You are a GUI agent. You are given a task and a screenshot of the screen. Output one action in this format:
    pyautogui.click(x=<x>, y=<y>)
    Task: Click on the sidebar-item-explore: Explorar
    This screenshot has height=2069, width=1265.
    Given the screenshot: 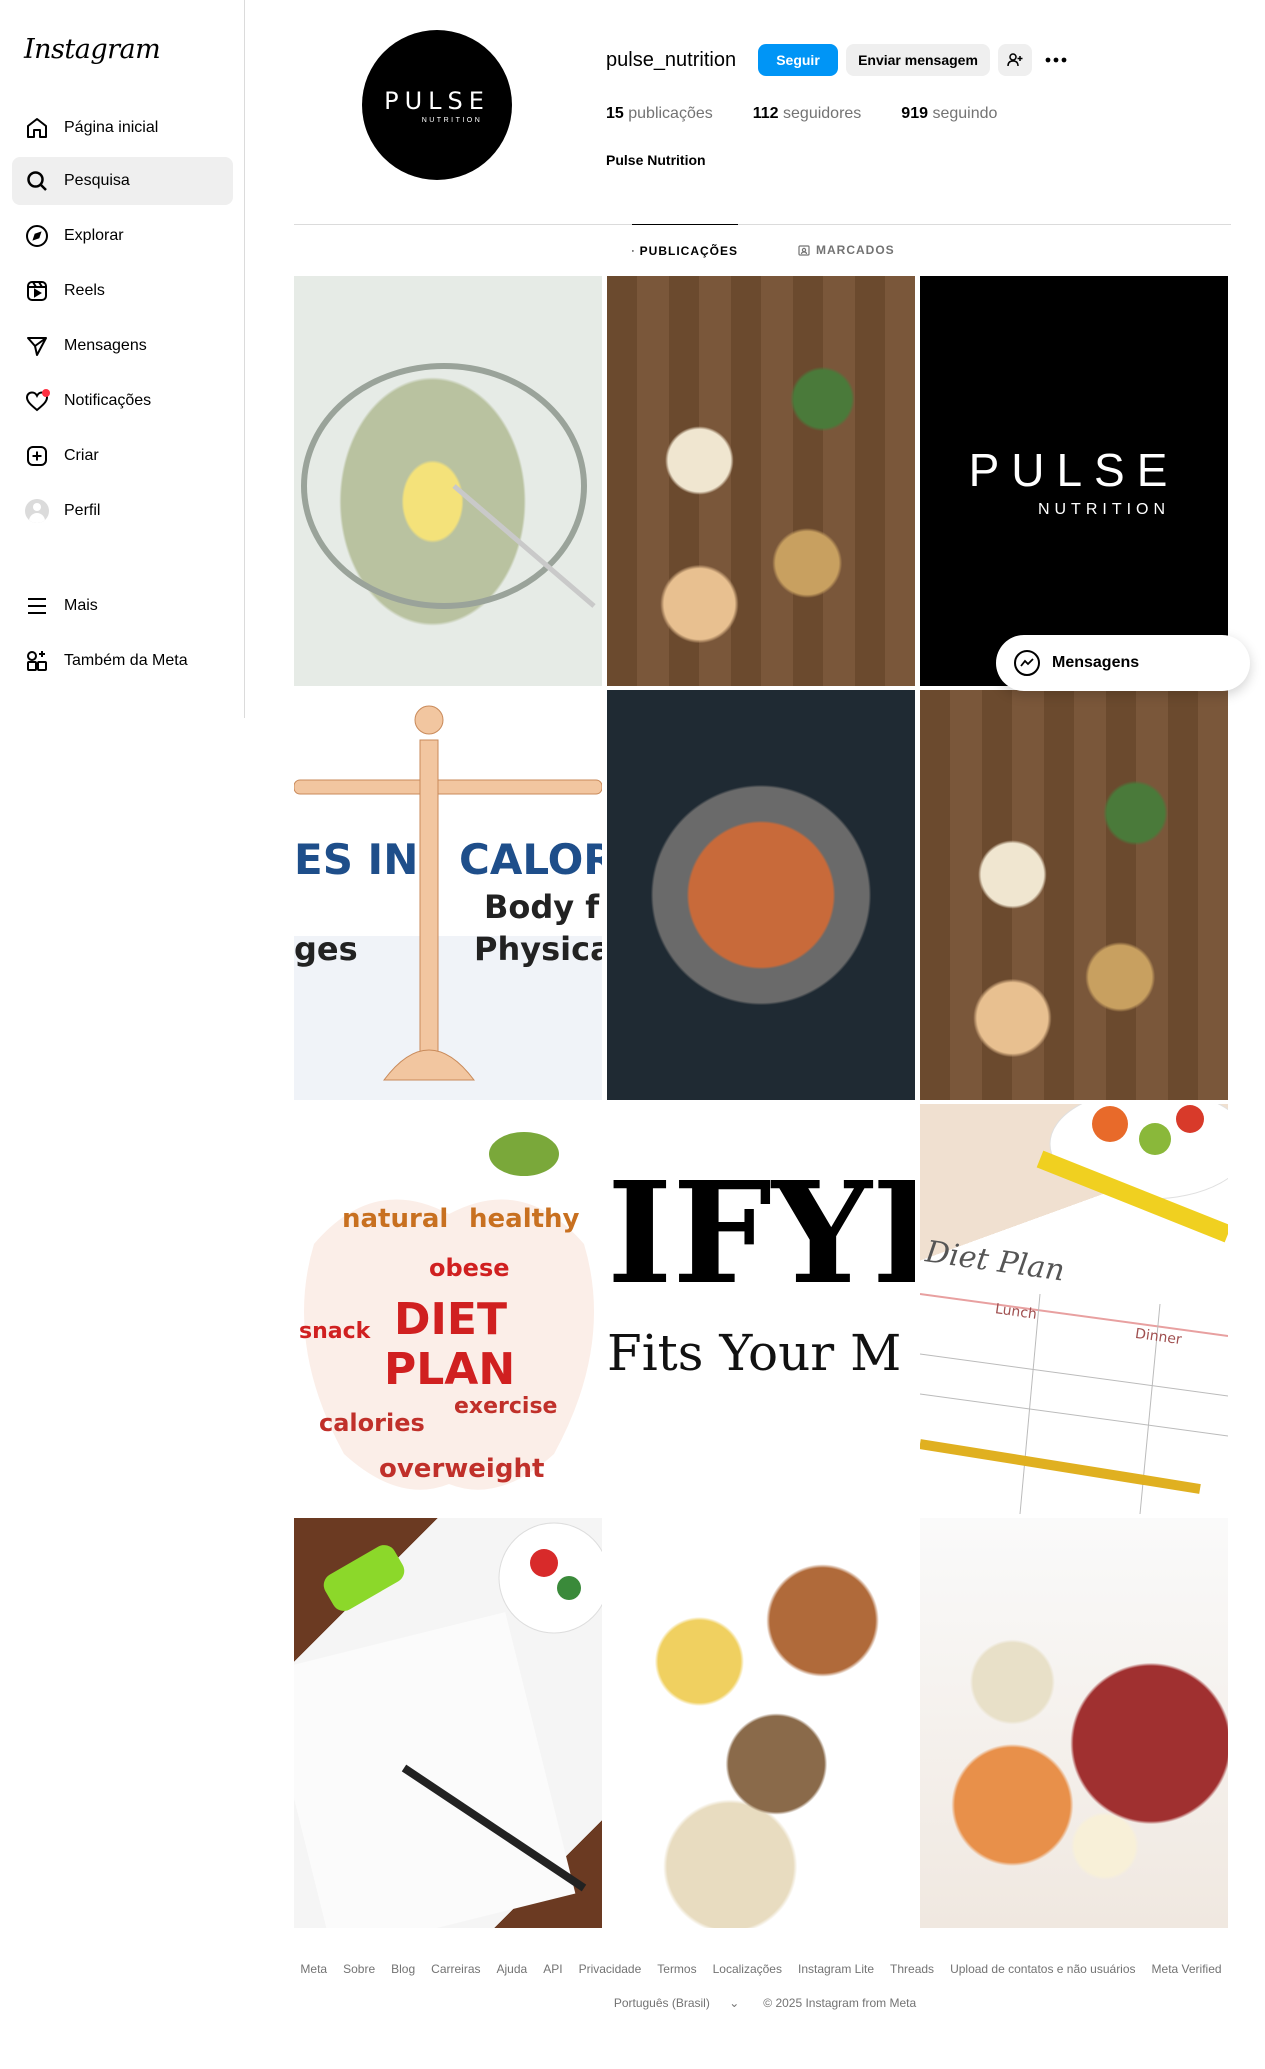 What is the action you would take?
    pyautogui.click(x=122, y=236)
    